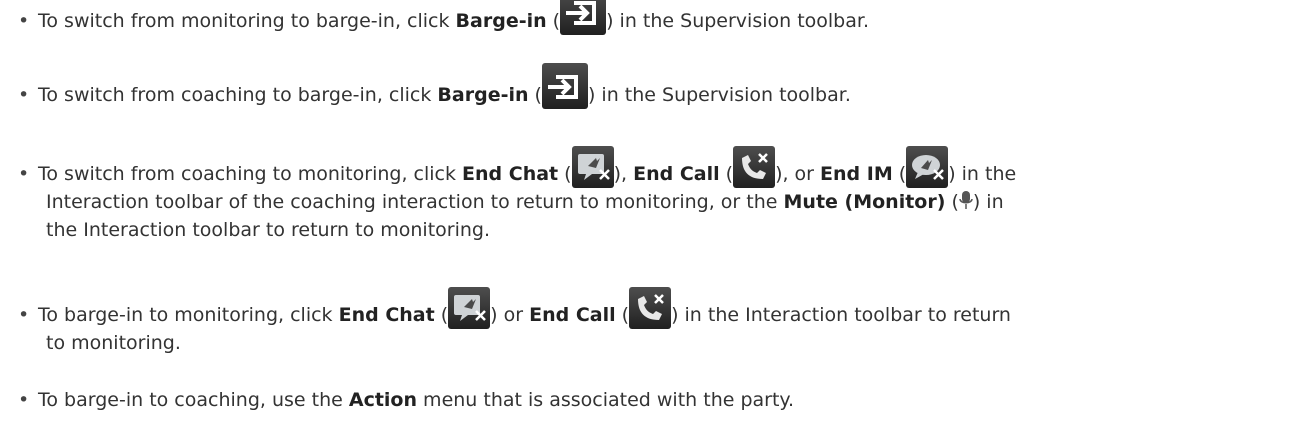  I want to click on mute-monitor-label: Mute (Monitor), so click(864, 202).